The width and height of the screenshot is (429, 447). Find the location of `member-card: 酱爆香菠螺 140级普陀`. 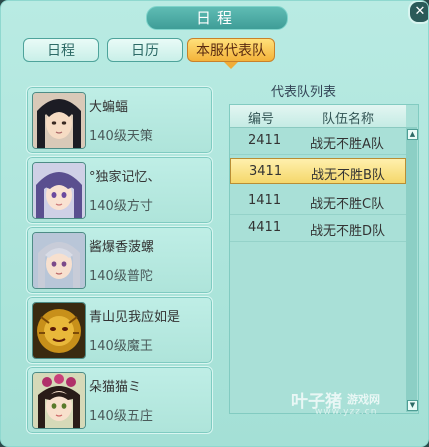

member-card: 酱爆香菠螺 140级普陀 is located at coordinates (119, 260).